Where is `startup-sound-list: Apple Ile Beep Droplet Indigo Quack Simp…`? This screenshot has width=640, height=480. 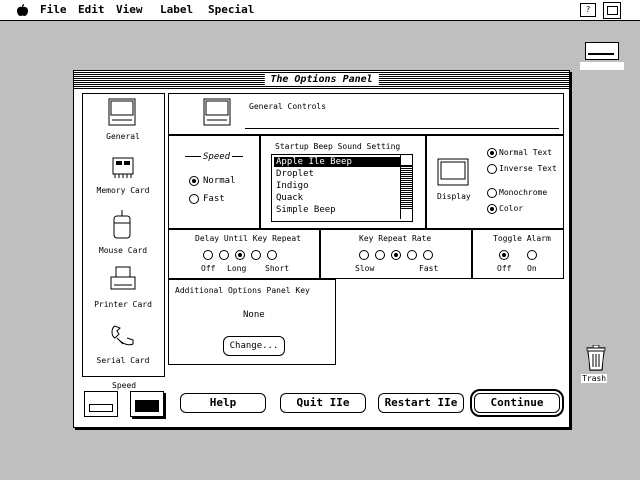 startup-sound-list: Apple Ile Beep Droplet Indigo Quack Simp… is located at coordinates (342, 188).